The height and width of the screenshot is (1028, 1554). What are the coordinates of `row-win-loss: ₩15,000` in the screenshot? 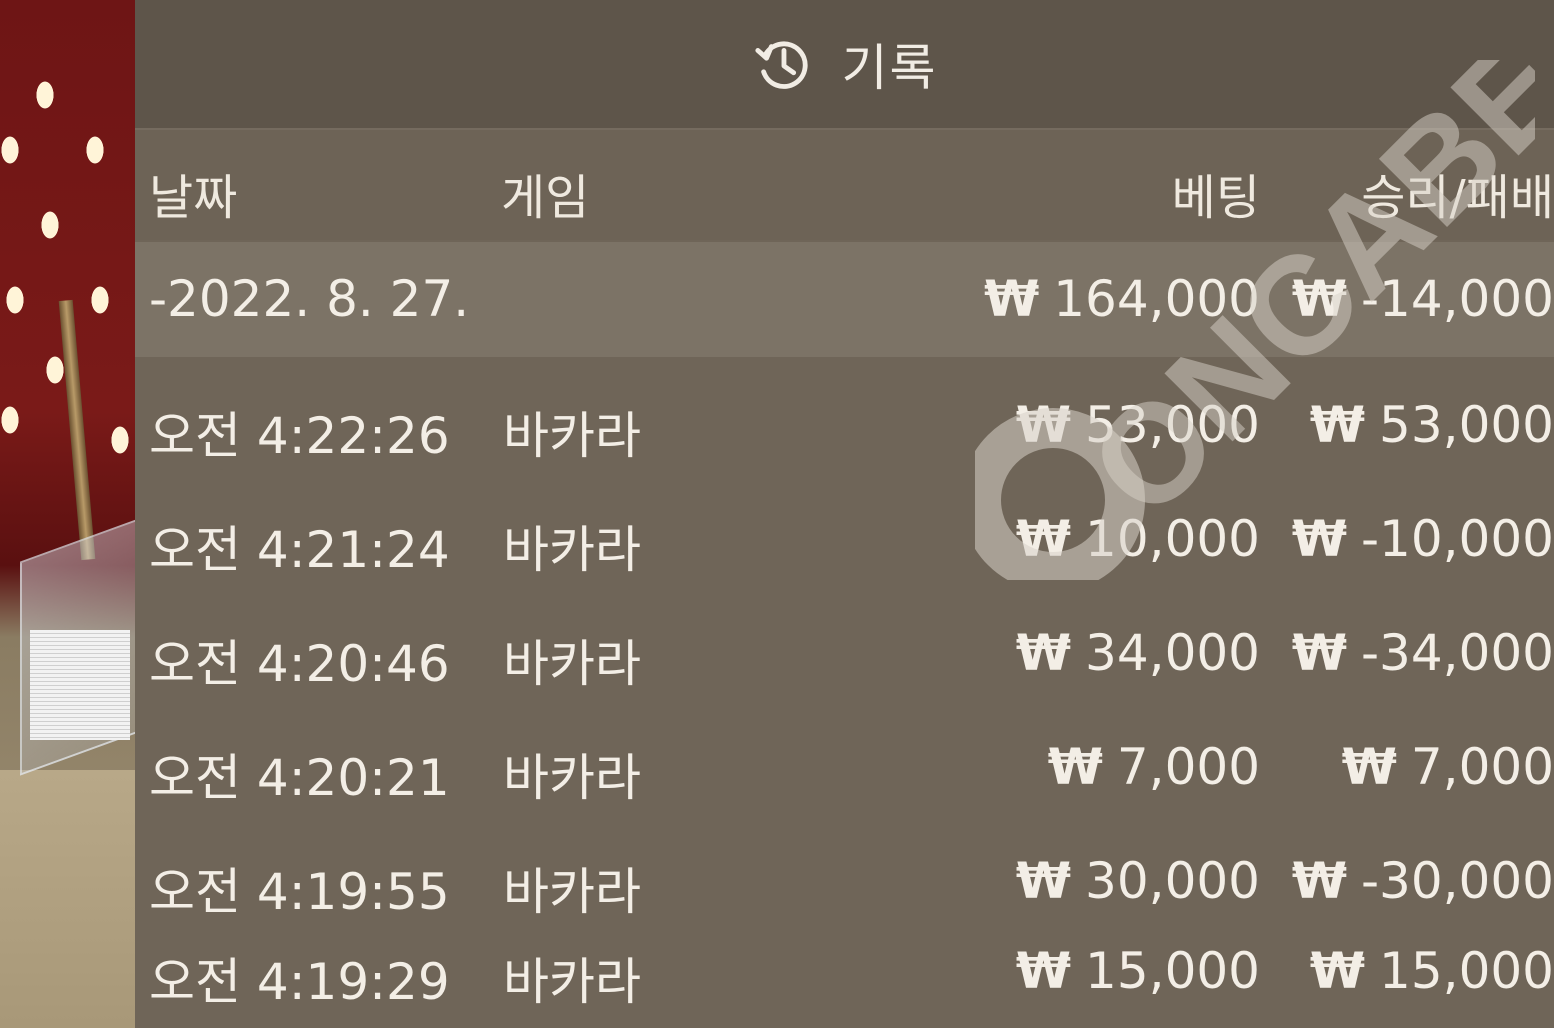 It's located at (1432, 971).